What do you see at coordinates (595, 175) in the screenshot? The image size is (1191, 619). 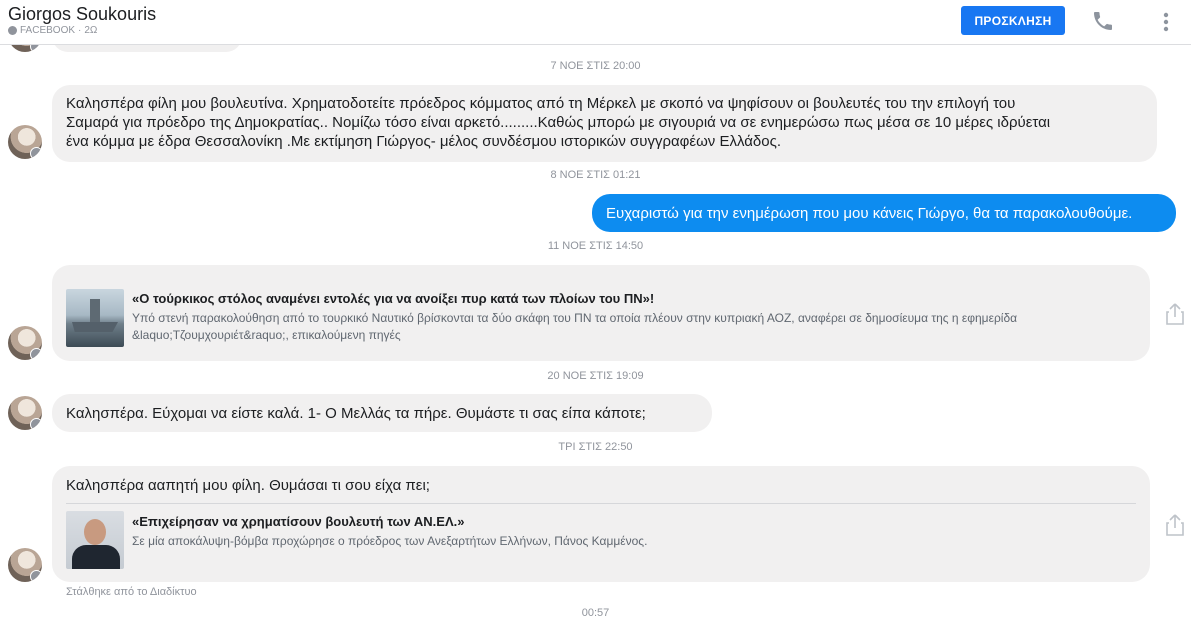 I see `timestamp: 8 ΝΟΕ ΣΤΙΣ 01:21` at bounding box center [595, 175].